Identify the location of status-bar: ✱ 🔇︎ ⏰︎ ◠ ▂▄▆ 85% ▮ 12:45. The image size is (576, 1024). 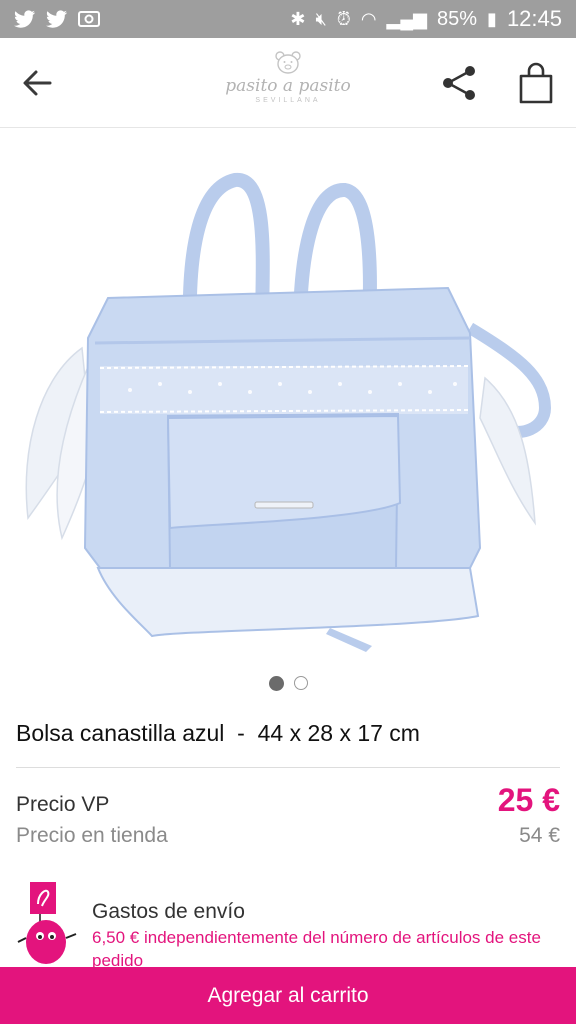
(288, 19).